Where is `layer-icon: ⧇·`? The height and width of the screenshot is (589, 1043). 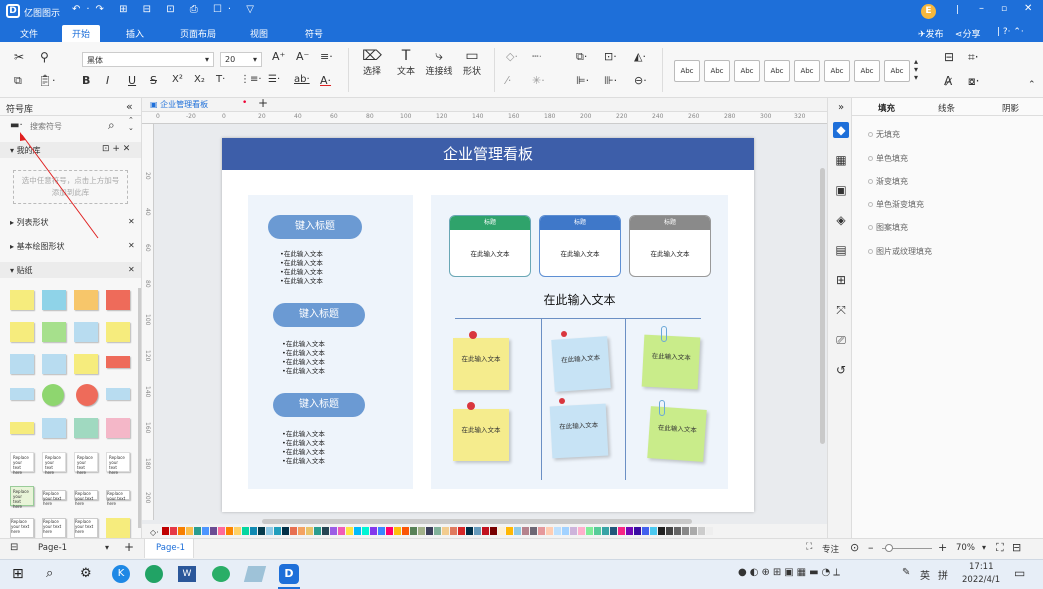
layer-icon: ⧇· is located at coordinates (973, 81).